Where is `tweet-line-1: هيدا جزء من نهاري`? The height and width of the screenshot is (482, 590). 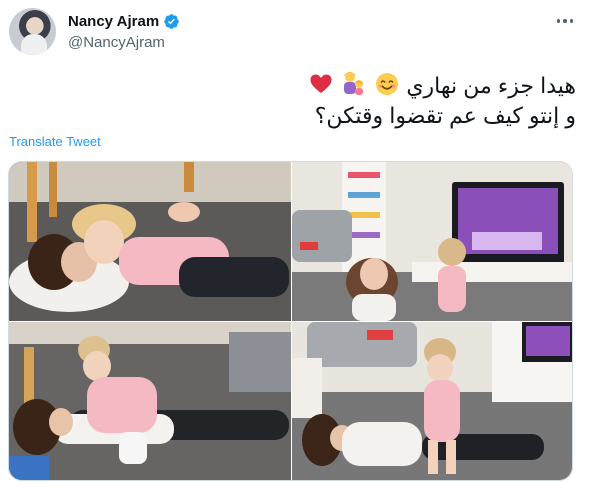
tweet-line-1: هيدا جزء من نهاري is located at coordinates (366, 85).